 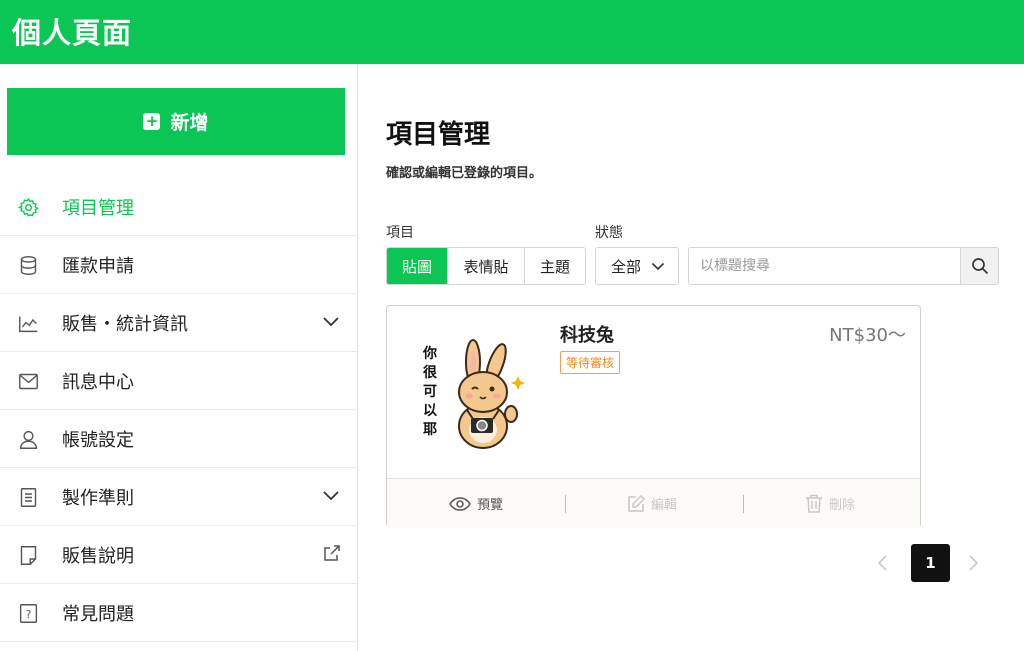 What do you see at coordinates (178, 555) in the screenshot?
I see `sidebar-item-sales-guide: 販售說明` at bounding box center [178, 555].